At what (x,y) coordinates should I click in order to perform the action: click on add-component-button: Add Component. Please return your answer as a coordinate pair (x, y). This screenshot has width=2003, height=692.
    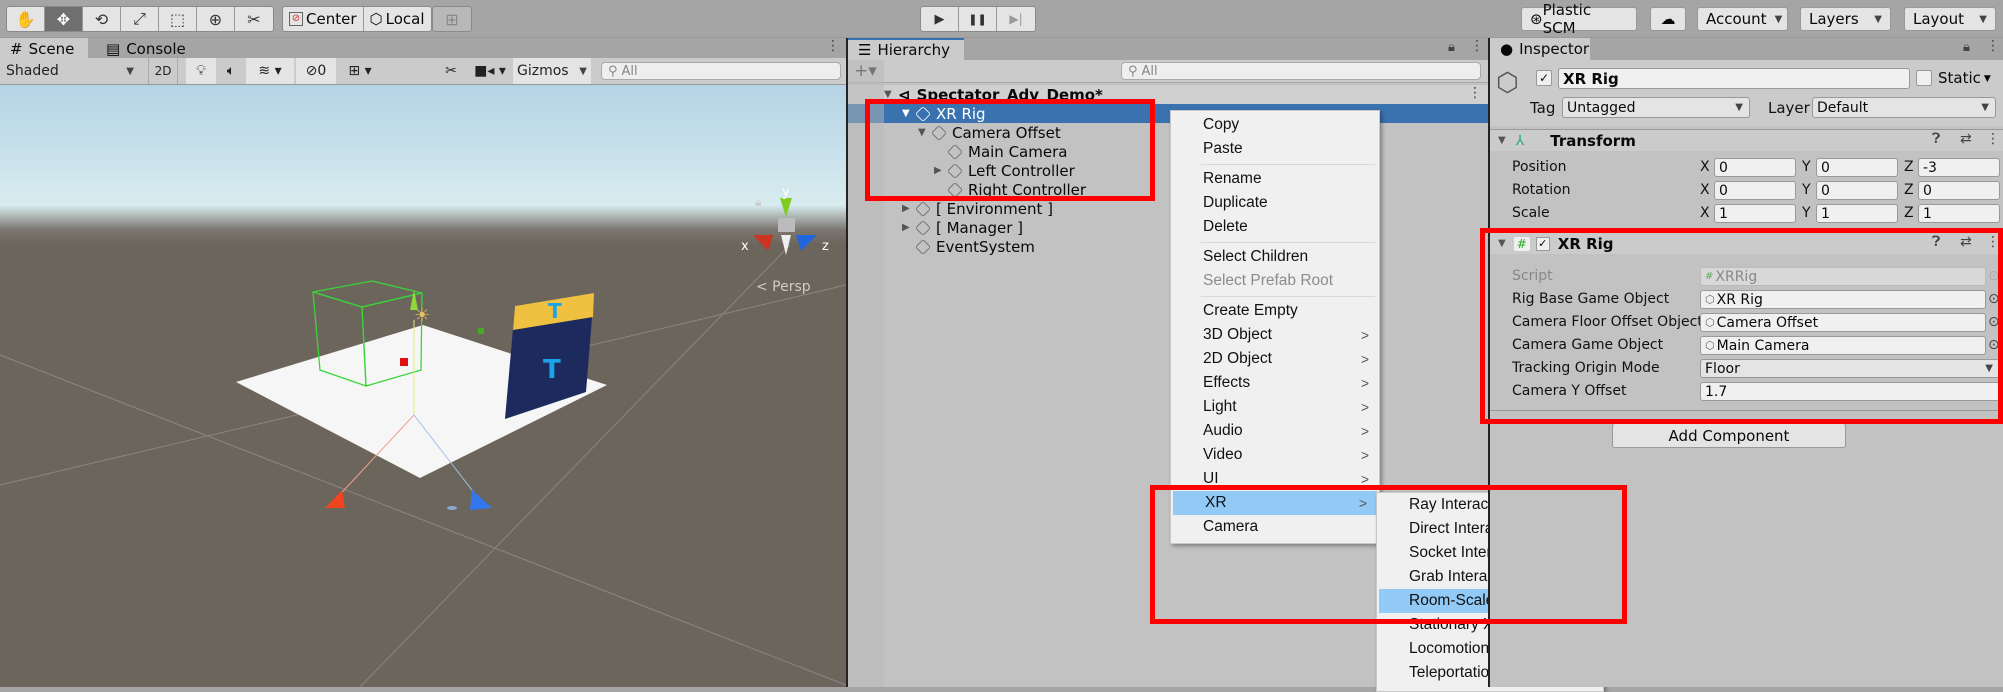
    Looking at the image, I should click on (1729, 435).